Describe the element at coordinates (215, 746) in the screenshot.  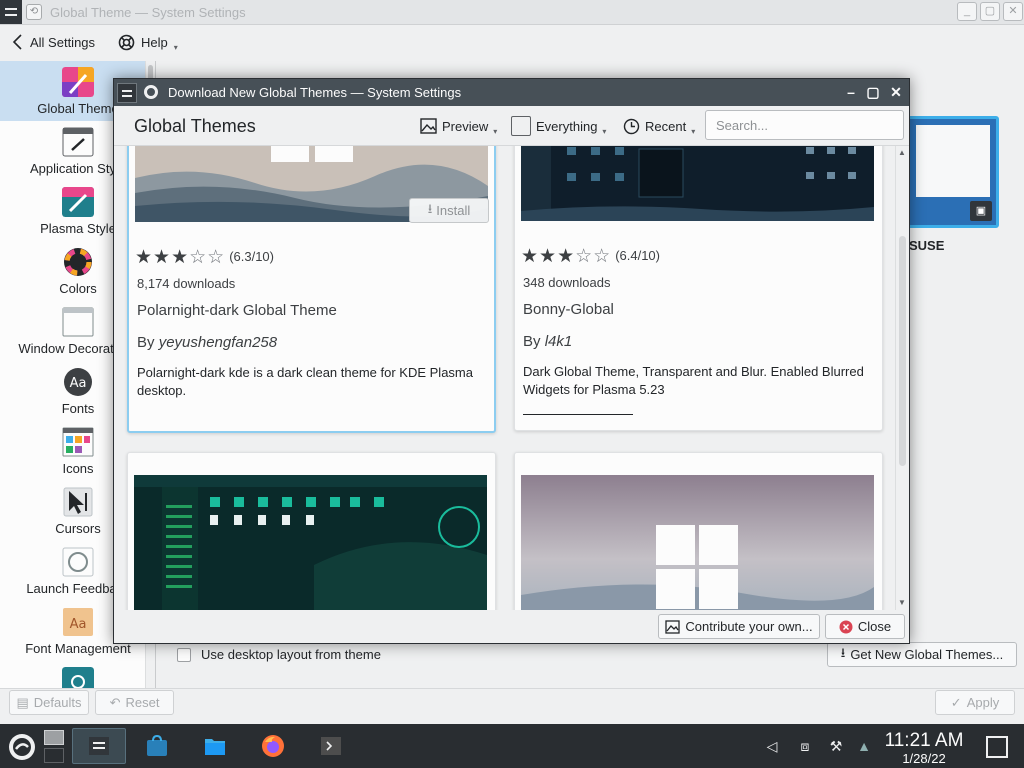
I see `file-manager-icon` at that location.